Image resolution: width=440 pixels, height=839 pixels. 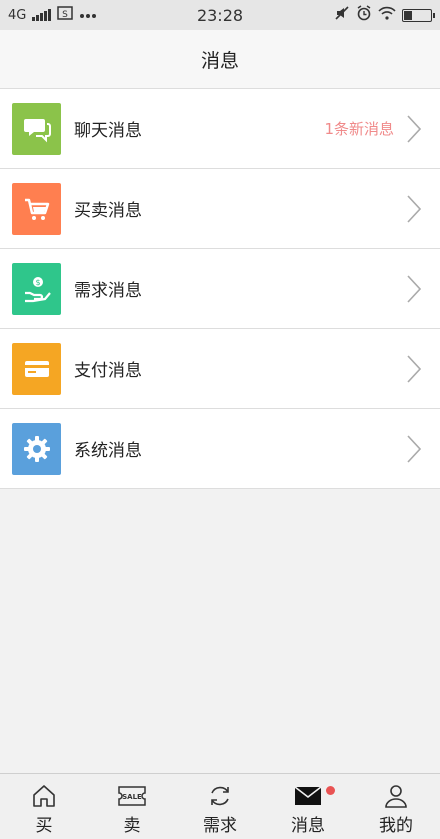 I want to click on message-row-system: 系统消息, so click(x=220, y=449).